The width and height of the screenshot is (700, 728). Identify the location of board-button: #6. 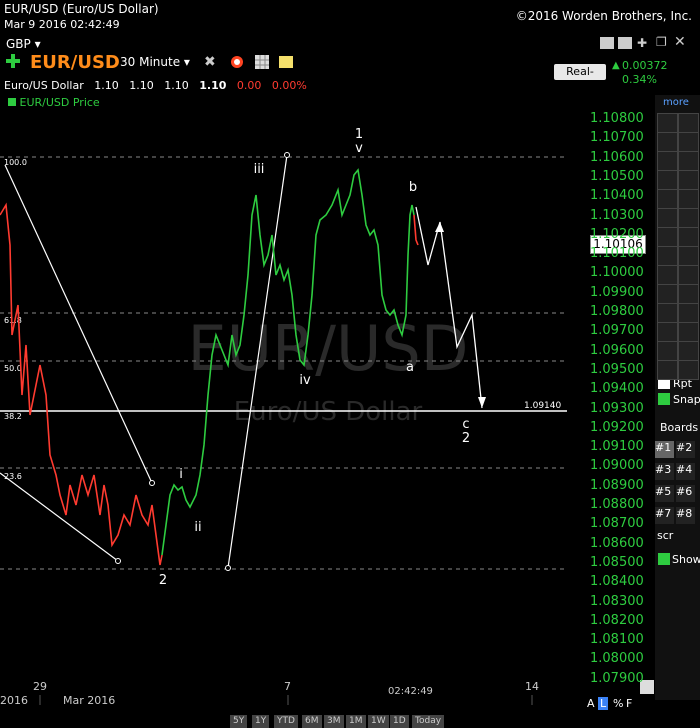
(685, 493).